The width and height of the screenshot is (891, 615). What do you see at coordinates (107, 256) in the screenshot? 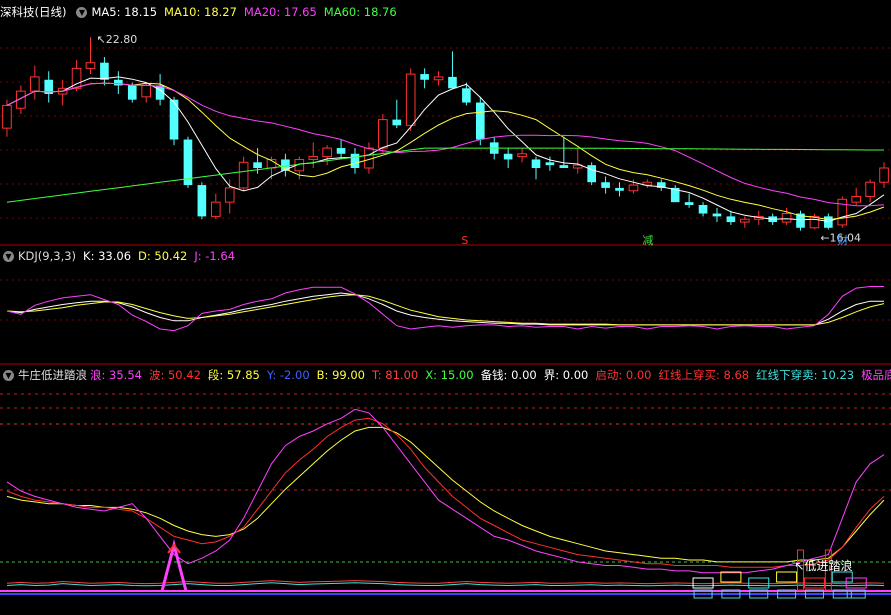
I see `k-legend: K: 33.06` at bounding box center [107, 256].